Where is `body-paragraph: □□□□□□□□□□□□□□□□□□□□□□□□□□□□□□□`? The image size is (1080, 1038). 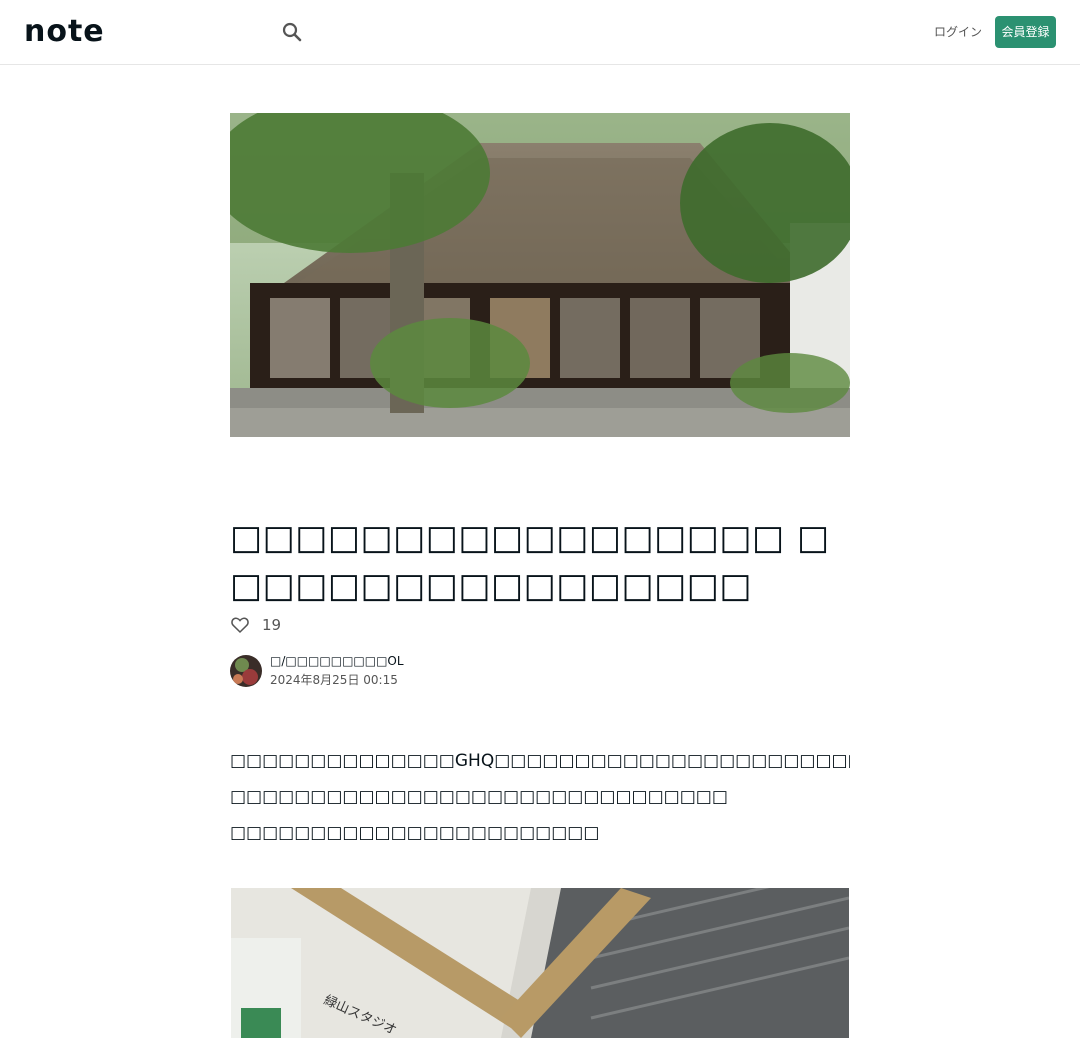 body-paragraph: □□□□□□□□□□□□□□□□□□□□□□□□□□□□□□□ is located at coordinates (479, 797).